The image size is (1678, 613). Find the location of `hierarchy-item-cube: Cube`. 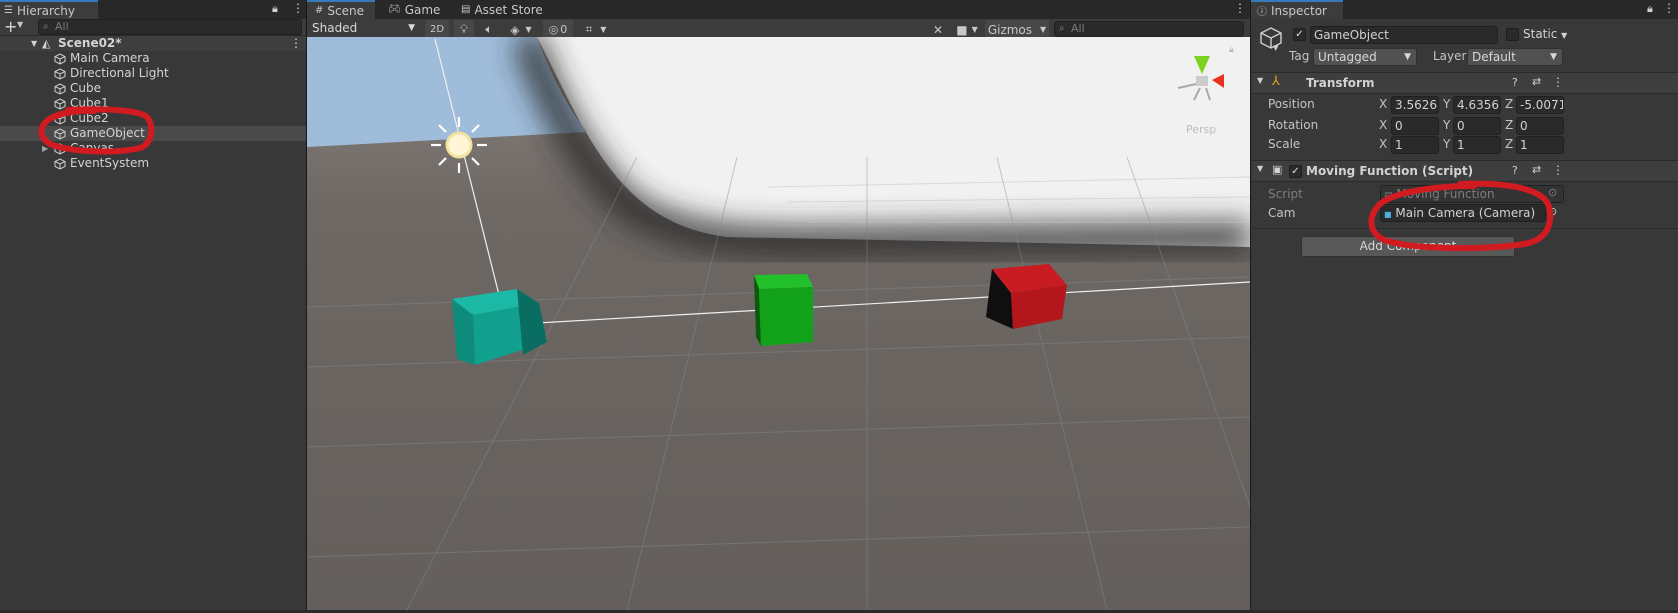

hierarchy-item-cube: Cube is located at coordinates (153, 88).